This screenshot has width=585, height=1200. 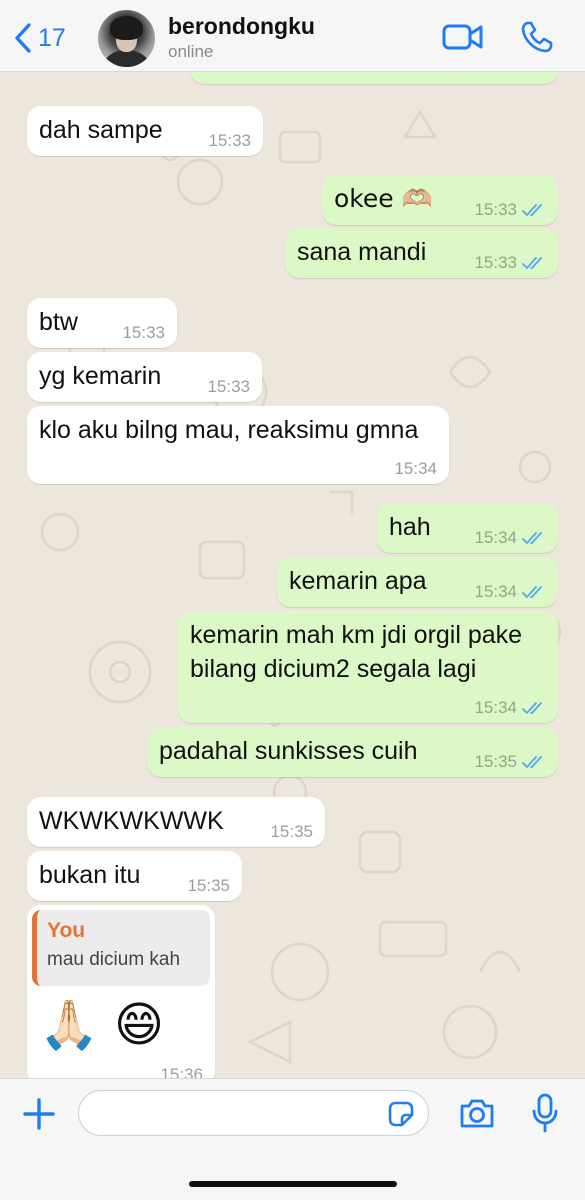 I want to click on sticker-icon, so click(x=401, y=1114).